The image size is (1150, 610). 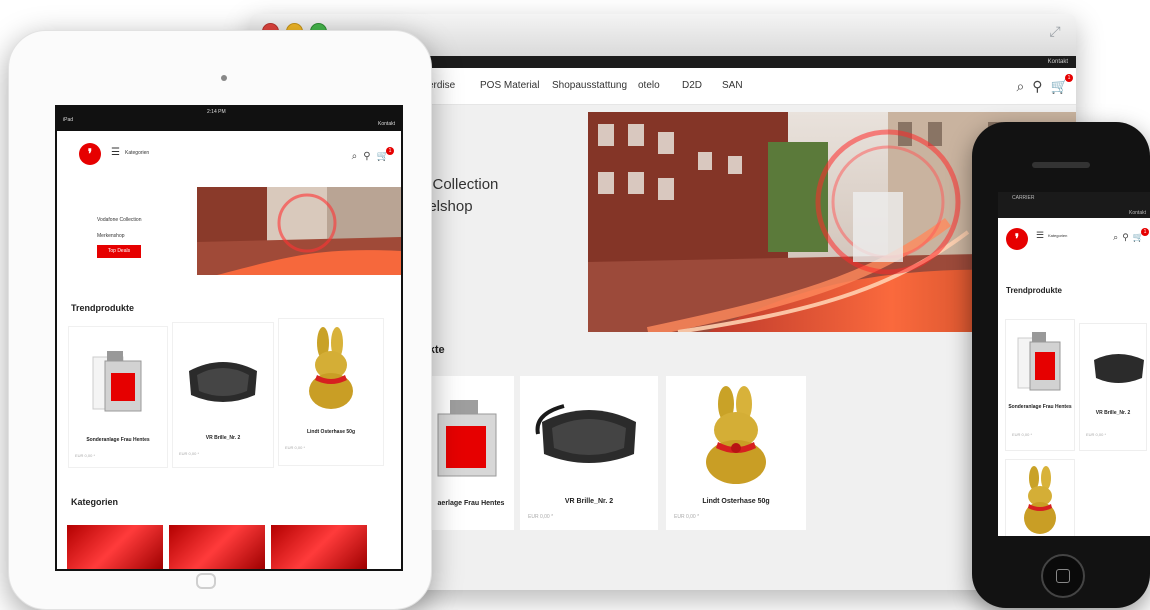 I want to click on nav-item-d2d: D2D, so click(x=692, y=86).